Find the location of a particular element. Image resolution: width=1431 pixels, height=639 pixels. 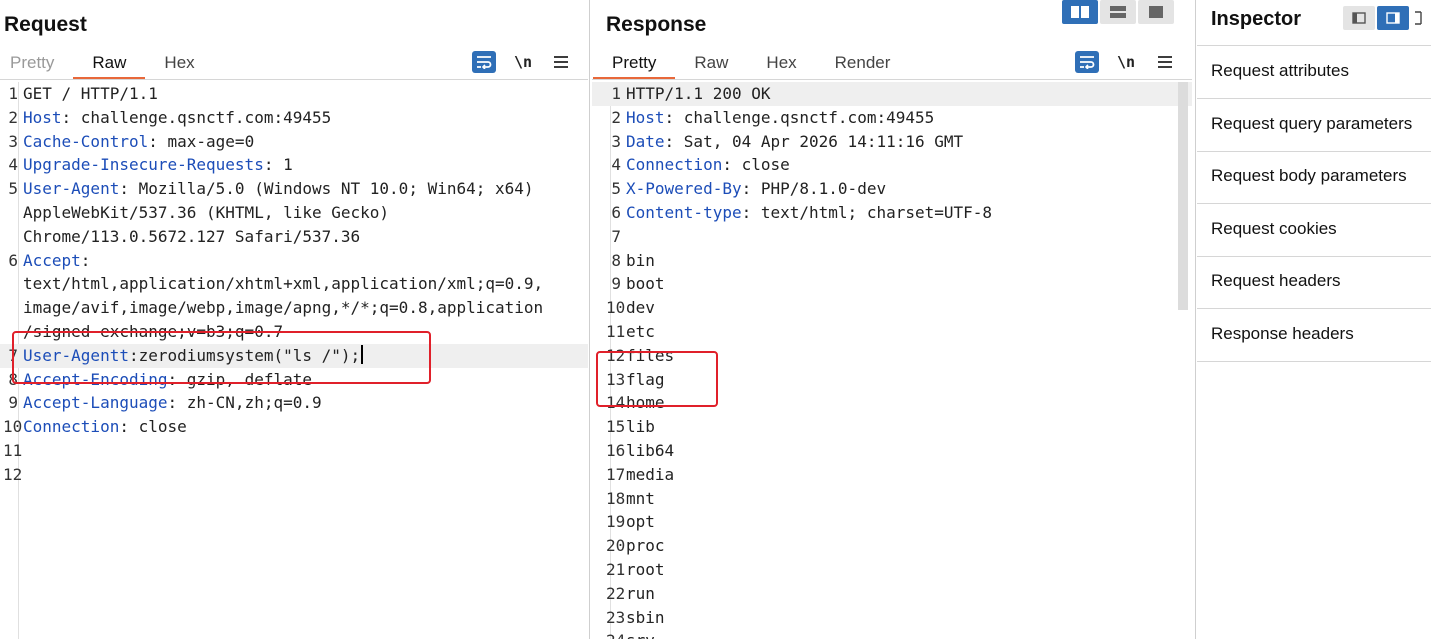

line-number: 18 is located at coordinates (616, 498).